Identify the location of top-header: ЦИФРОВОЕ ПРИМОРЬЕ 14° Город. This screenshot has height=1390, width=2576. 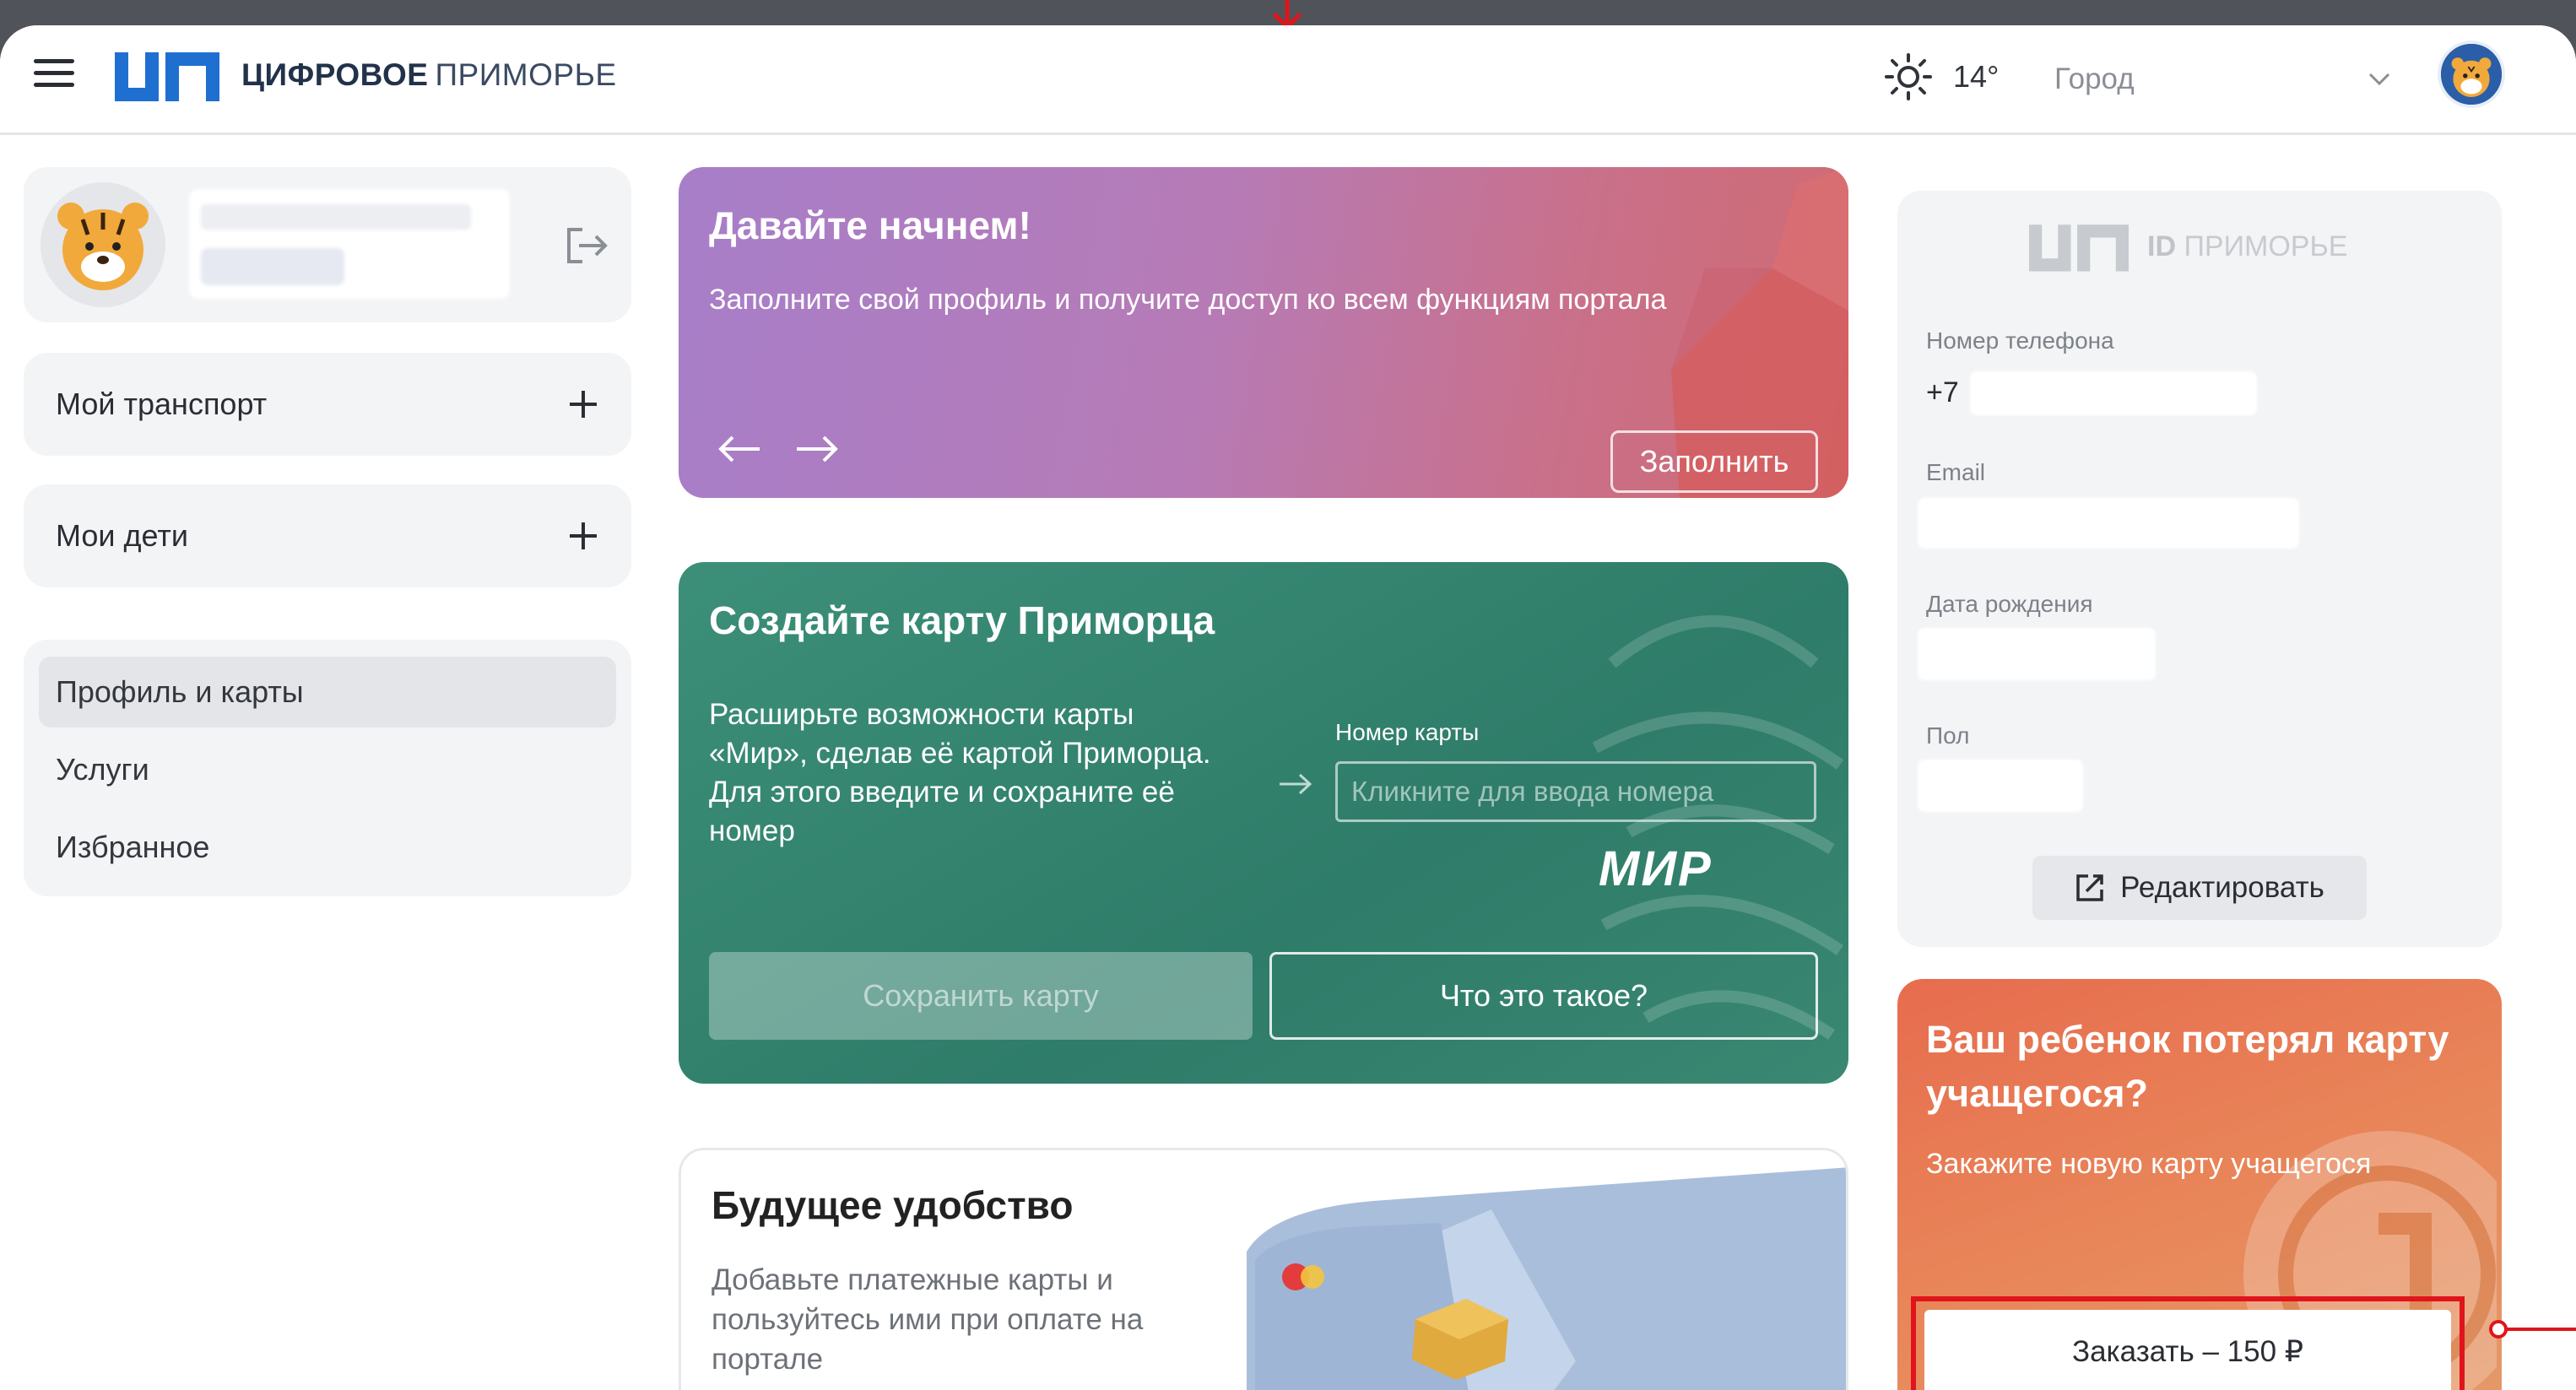
(1288, 80).